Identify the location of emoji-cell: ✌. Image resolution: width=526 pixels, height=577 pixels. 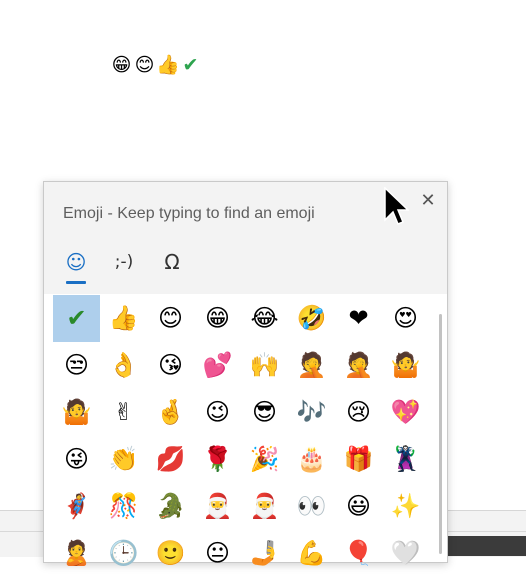
(123, 412).